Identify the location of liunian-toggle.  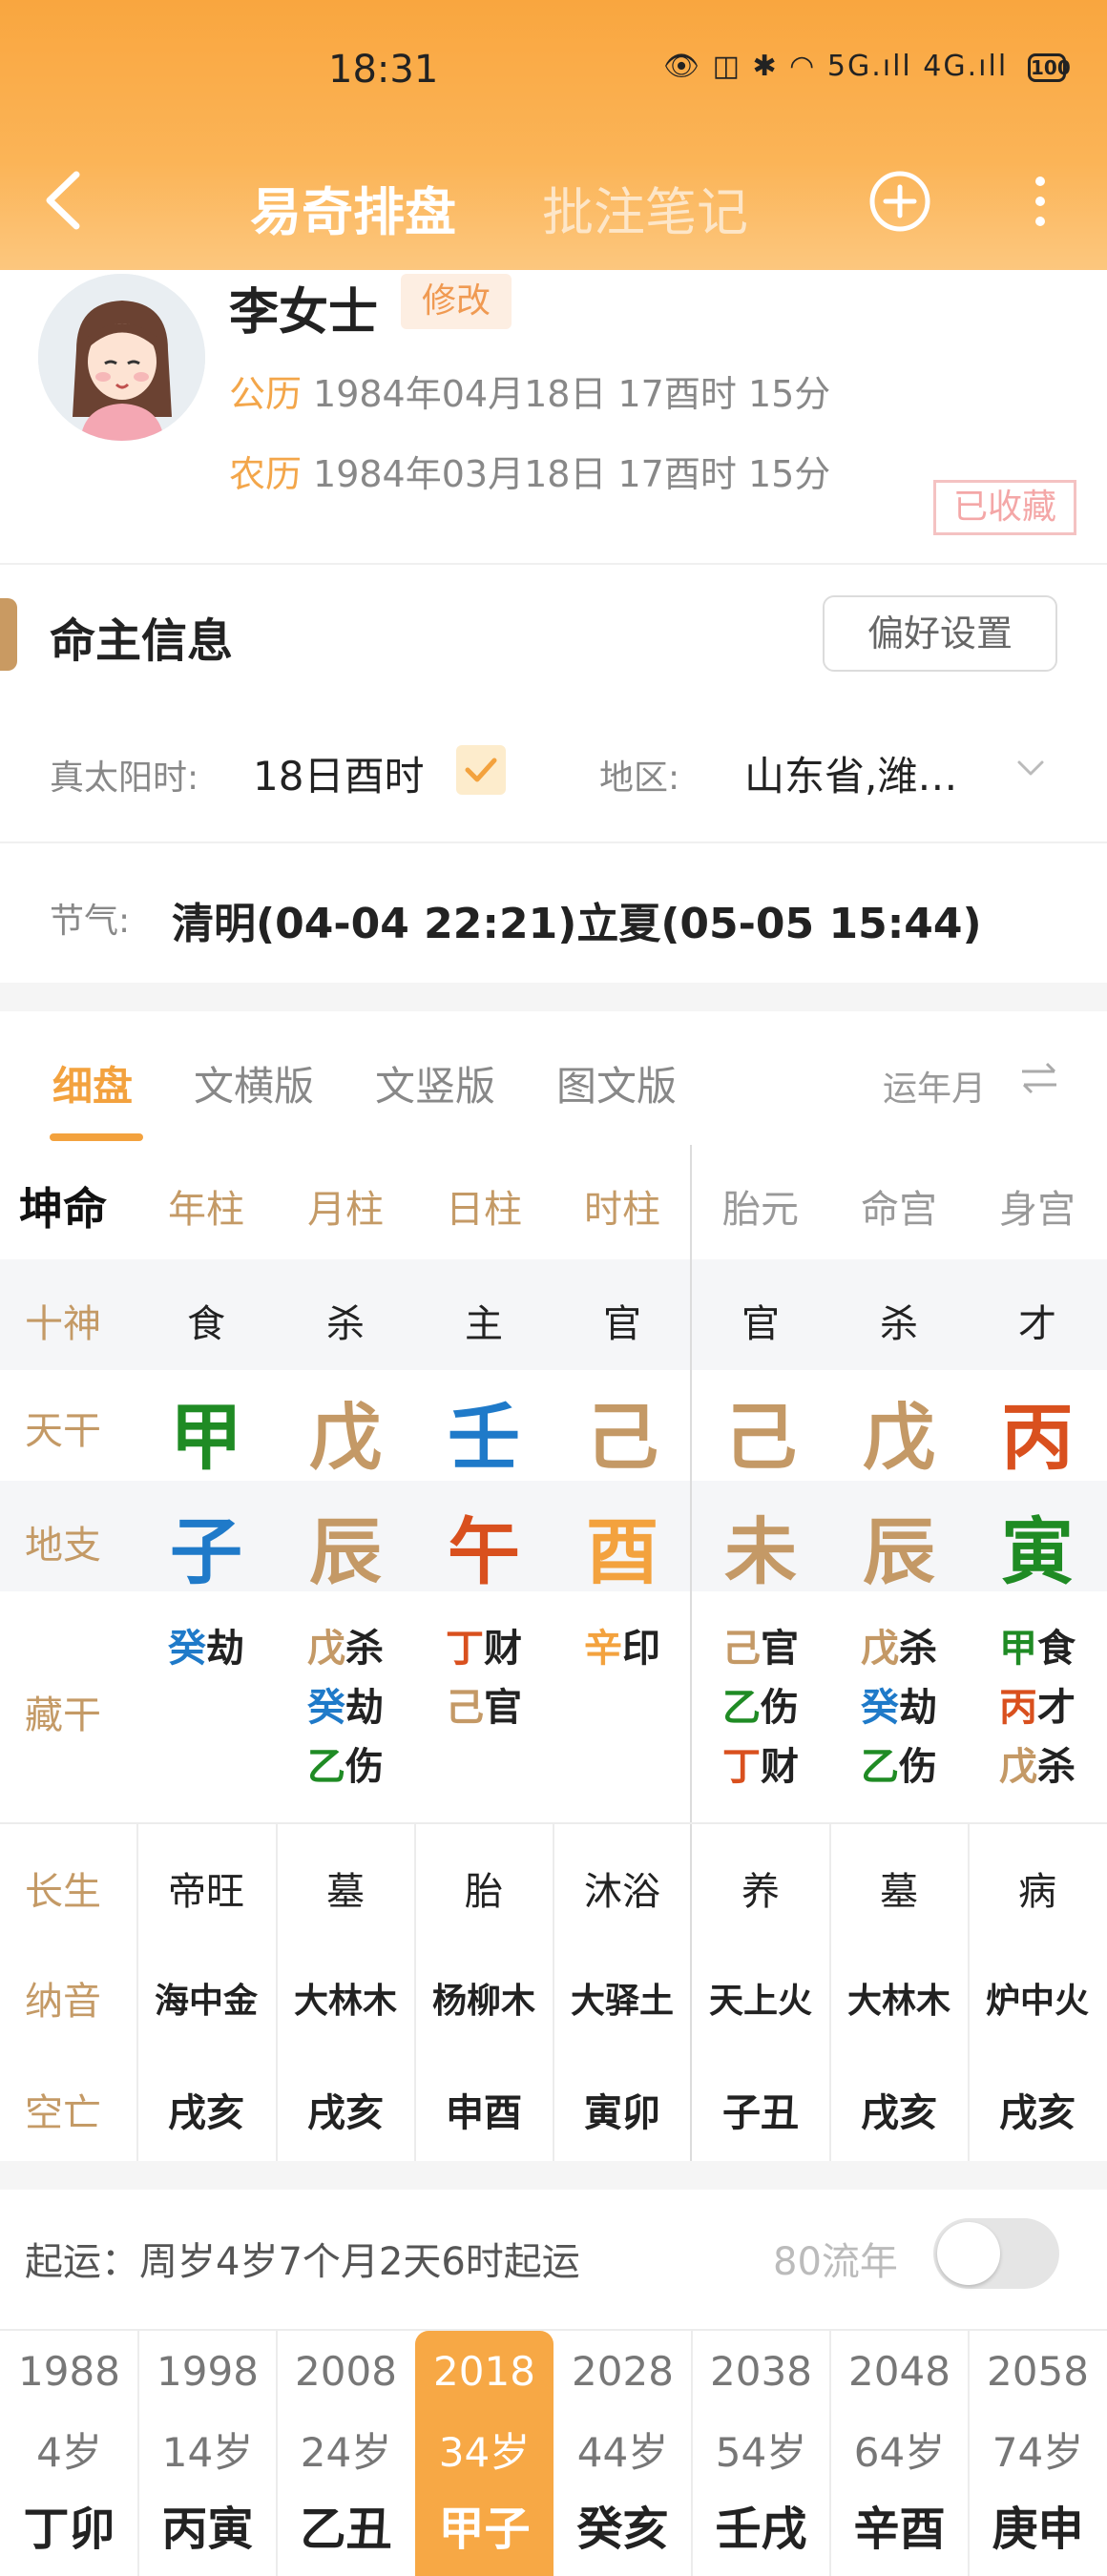
(996, 2253).